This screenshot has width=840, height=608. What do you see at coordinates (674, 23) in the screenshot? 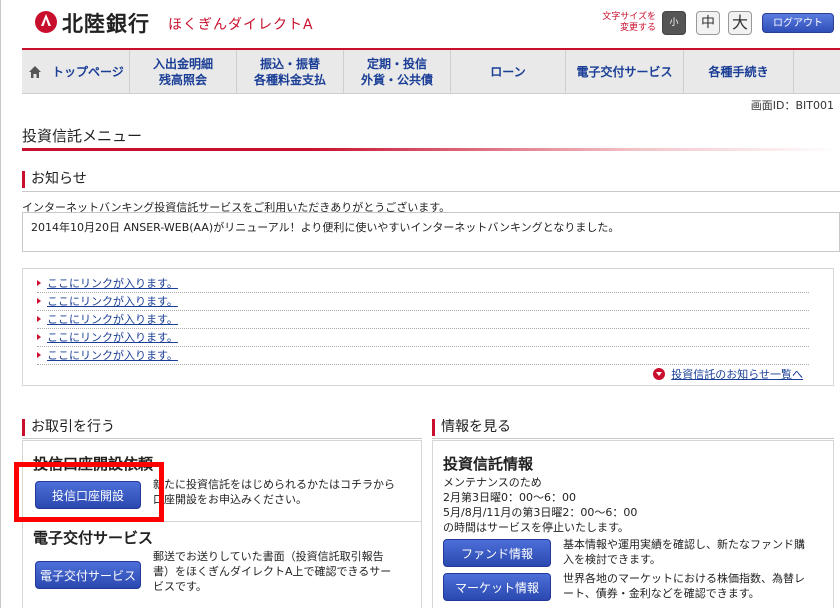
I see `font-size-small-button: 小` at bounding box center [674, 23].